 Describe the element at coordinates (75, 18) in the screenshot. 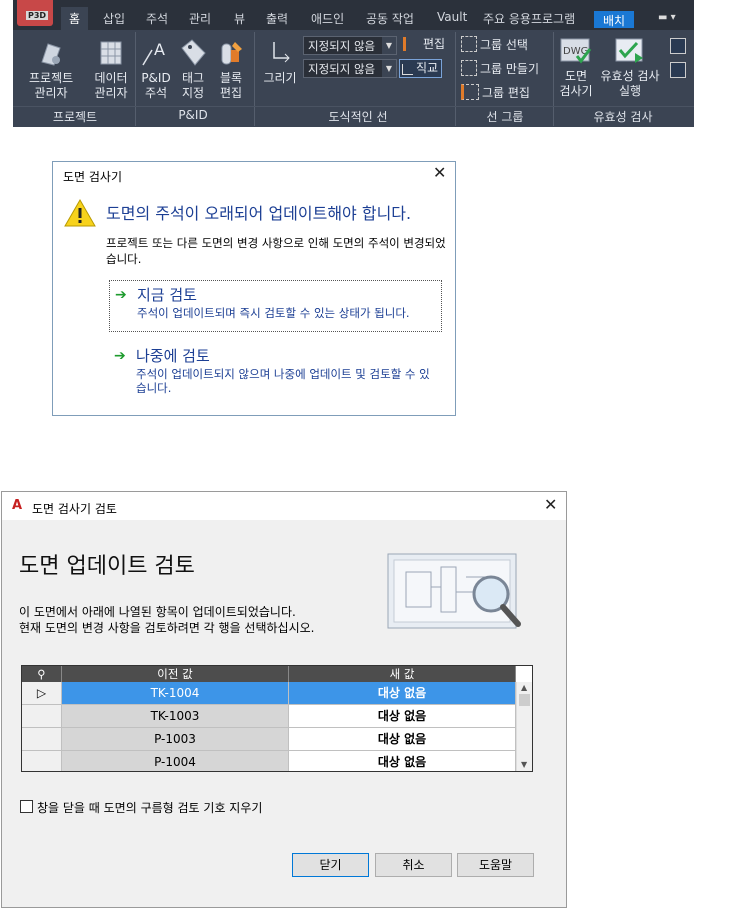

I see `tab-home: 홈` at that location.